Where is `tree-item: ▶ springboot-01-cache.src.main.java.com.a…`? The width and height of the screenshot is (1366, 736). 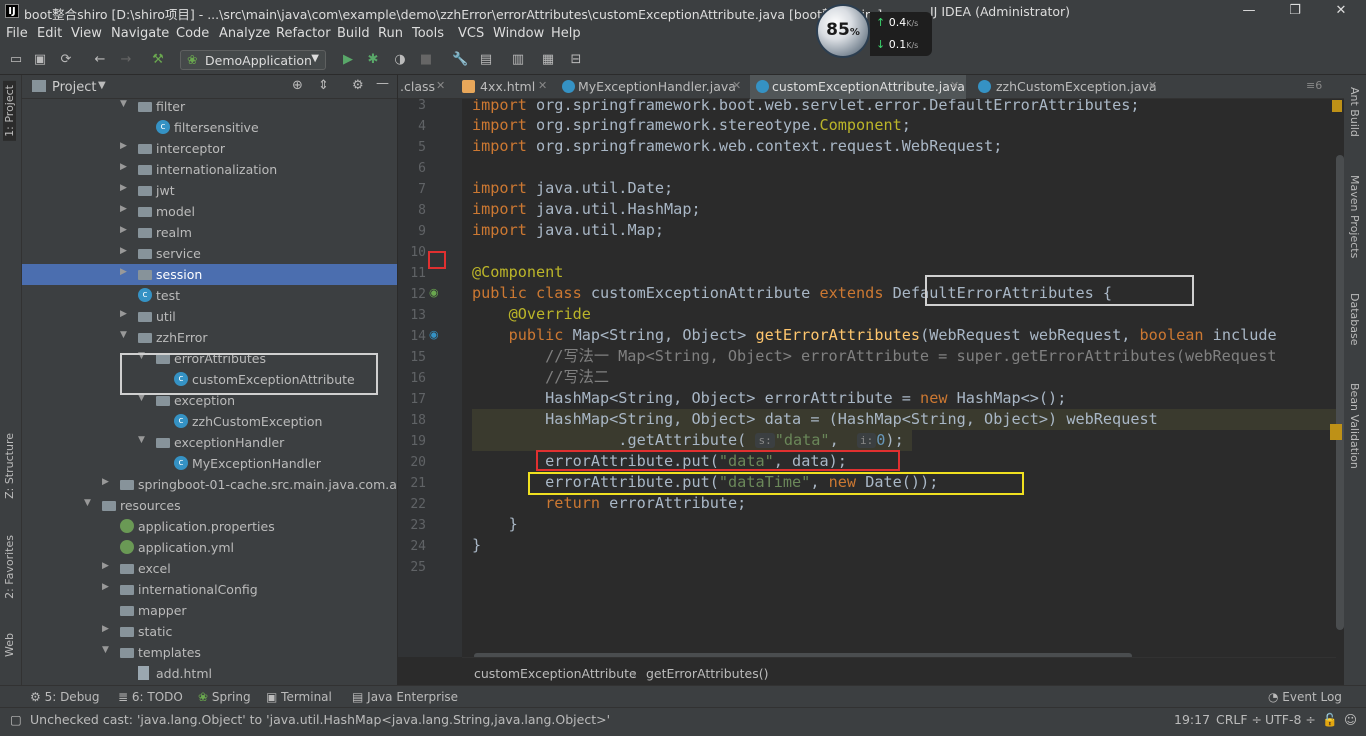
tree-item: ▶ springboot-01-cache.src.main.java.com.a… is located at coordinates (209, 484).